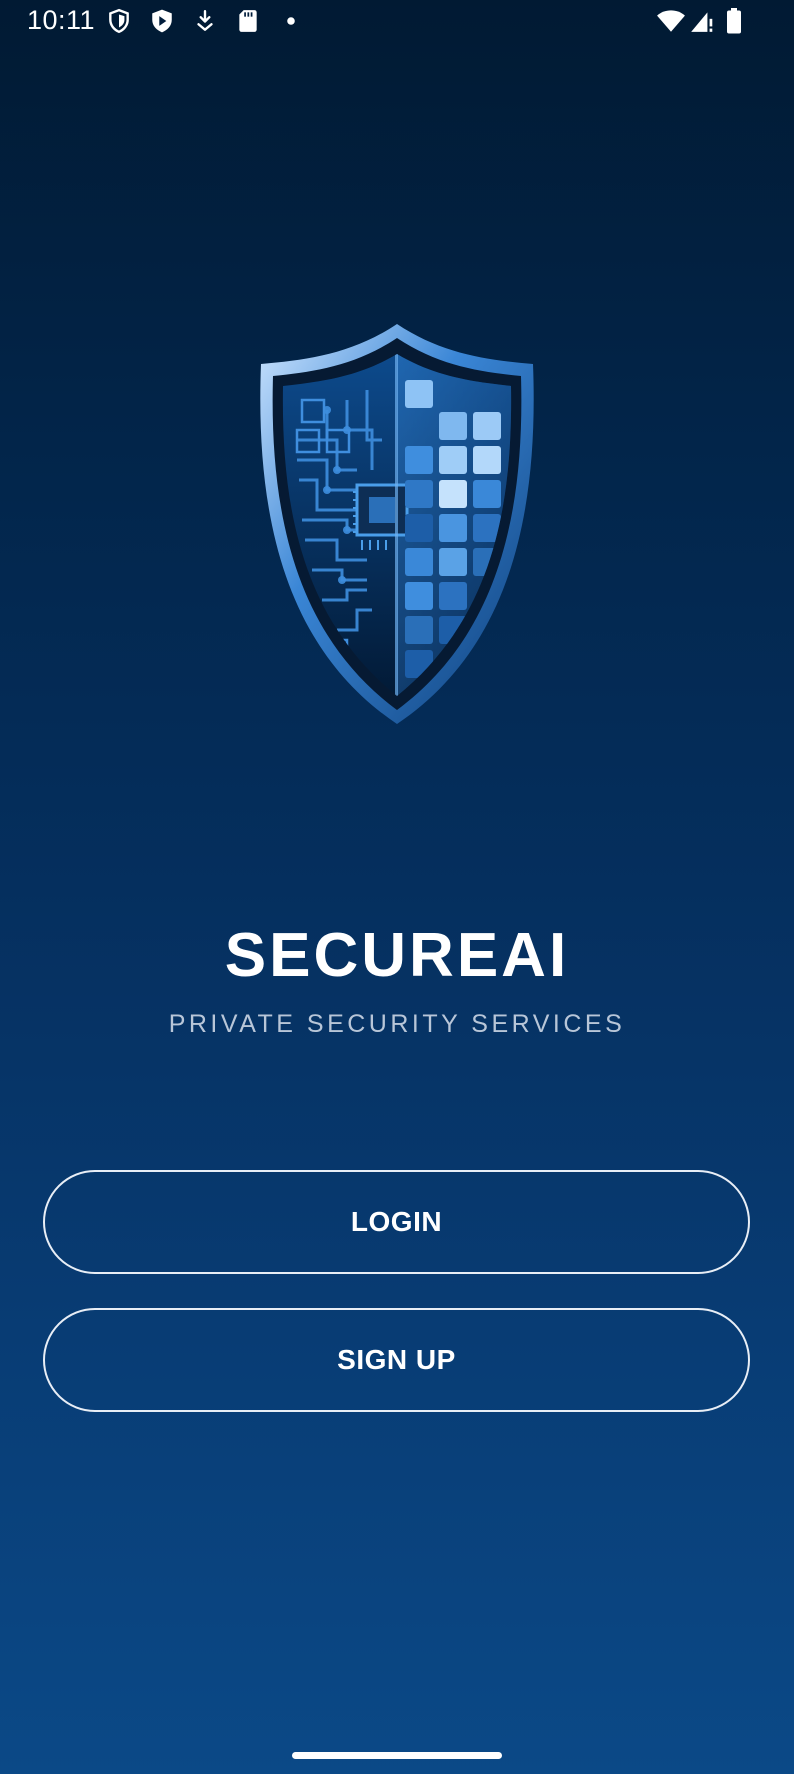 The height and width of the screenshot is (1774, 794). I want to click on signup-button-label: SIGN UP, so click(396, 1359).